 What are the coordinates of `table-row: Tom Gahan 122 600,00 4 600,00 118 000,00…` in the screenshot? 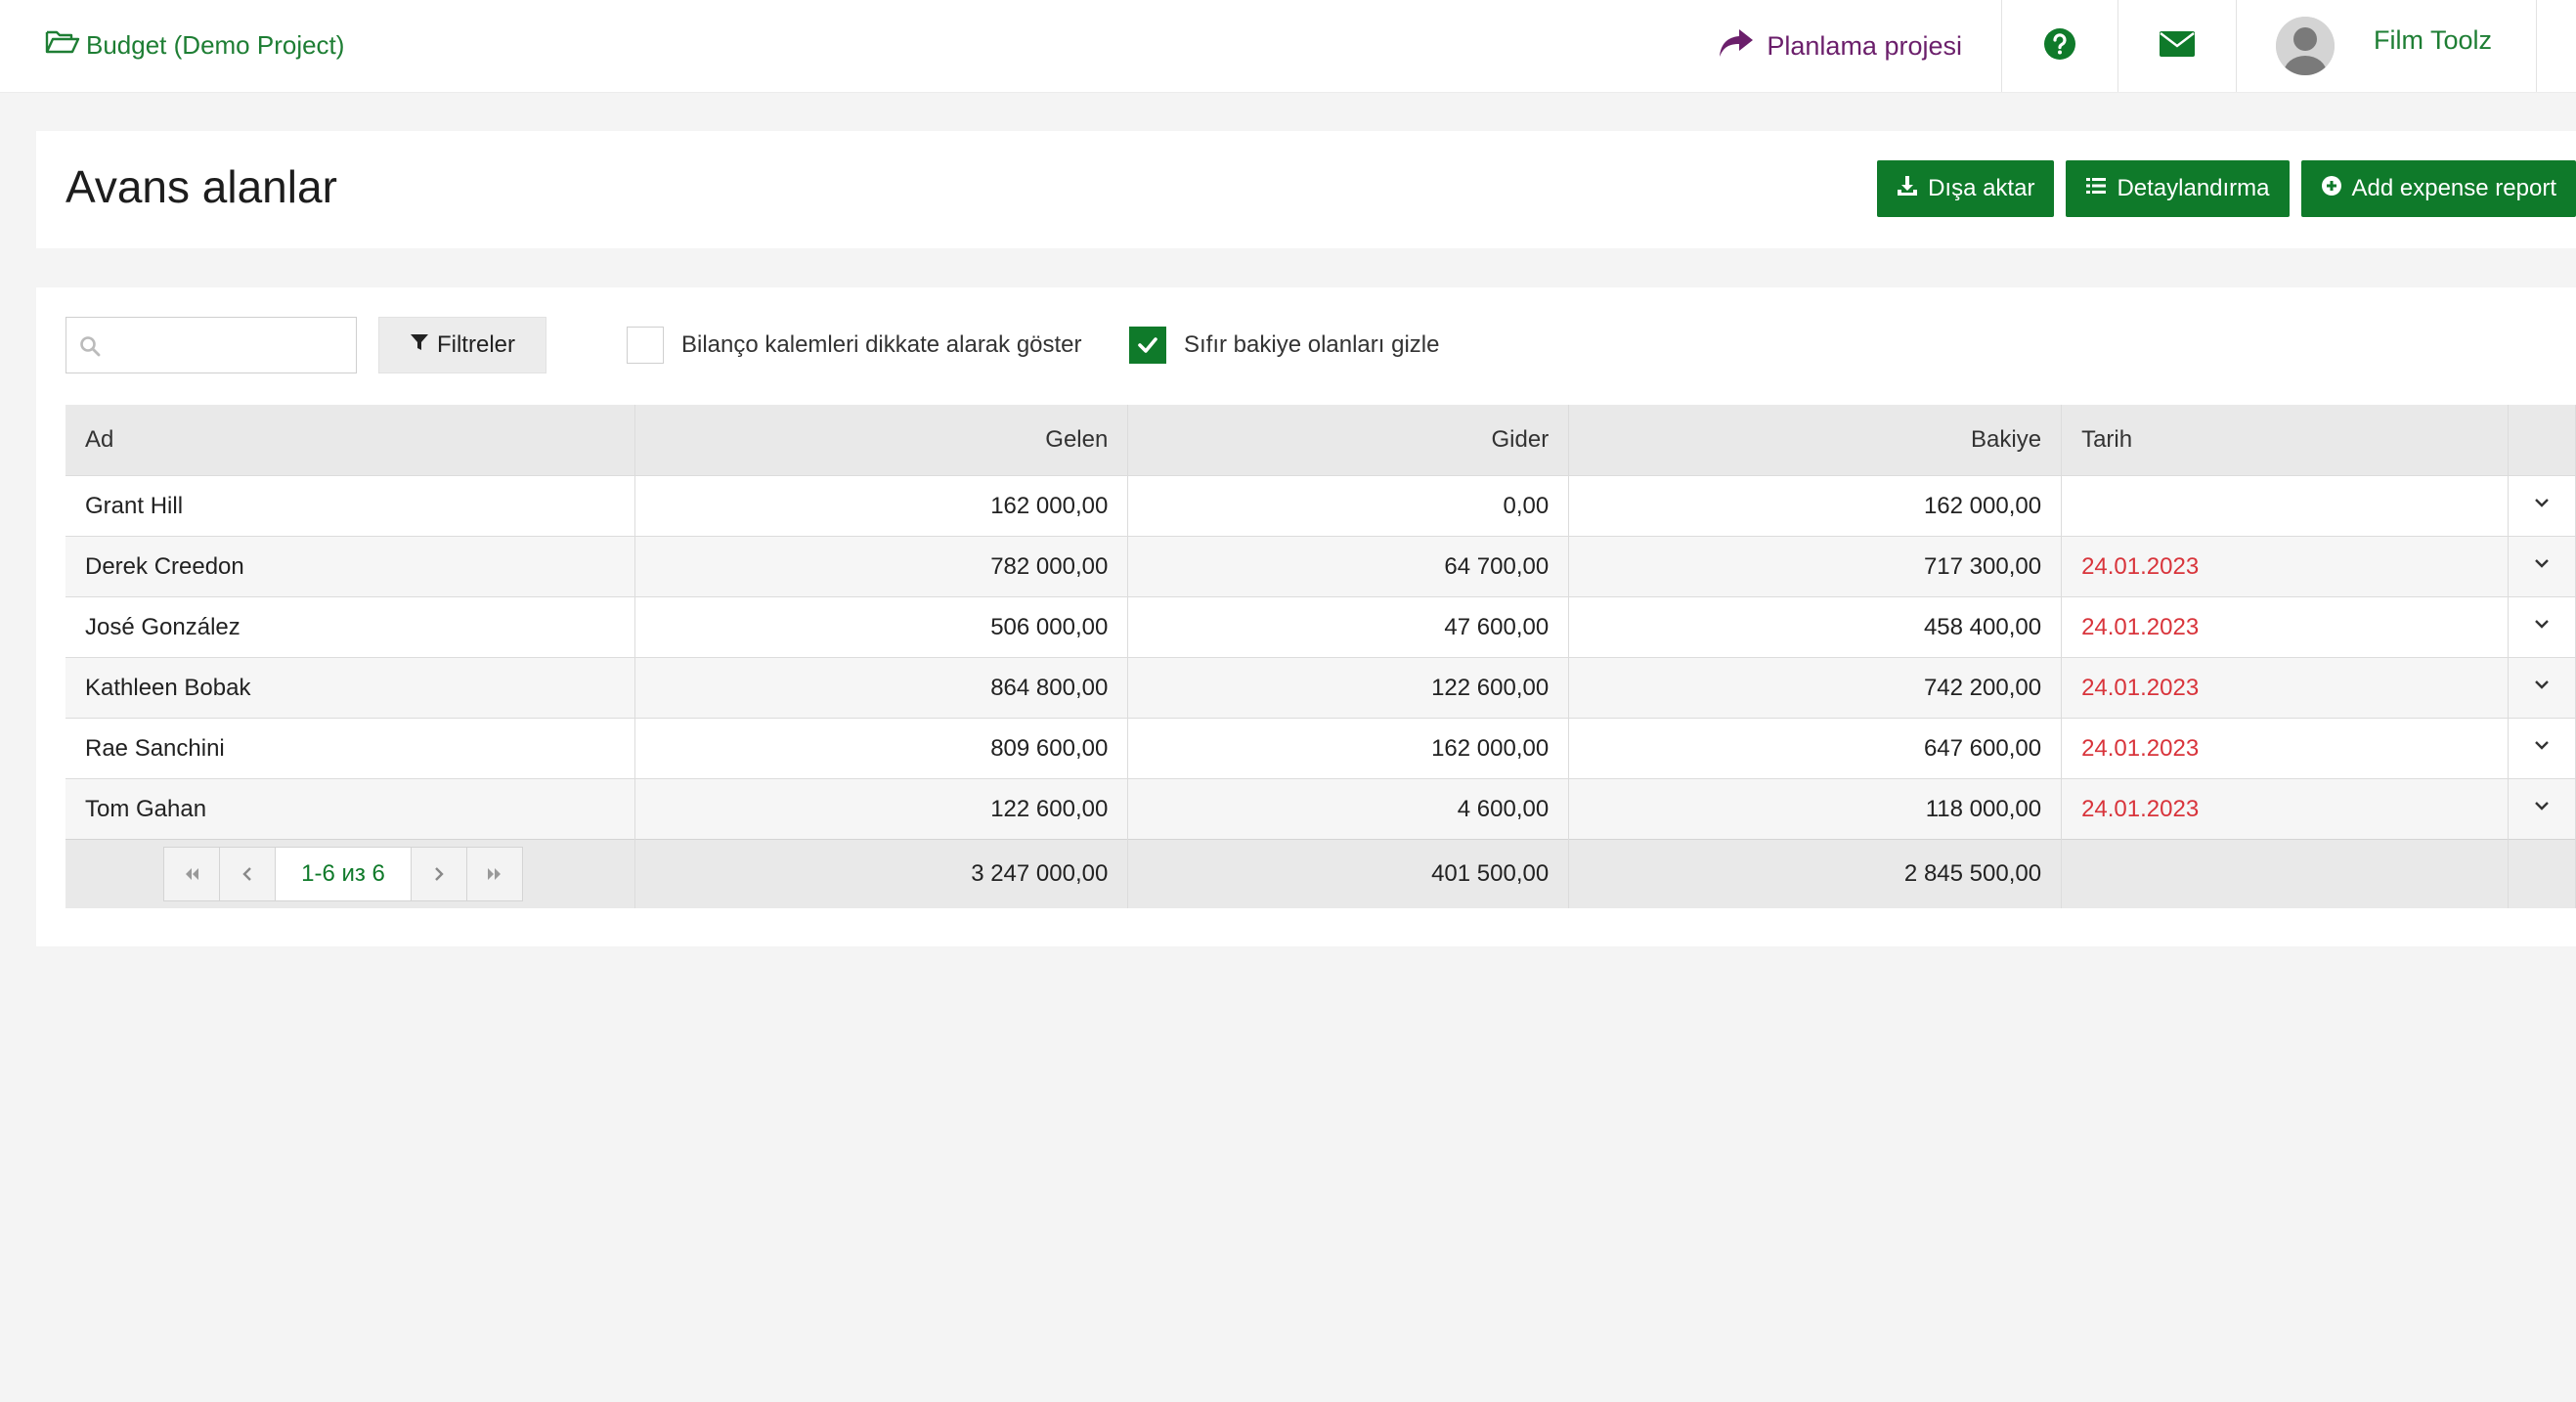 It's located at (1320, 809).